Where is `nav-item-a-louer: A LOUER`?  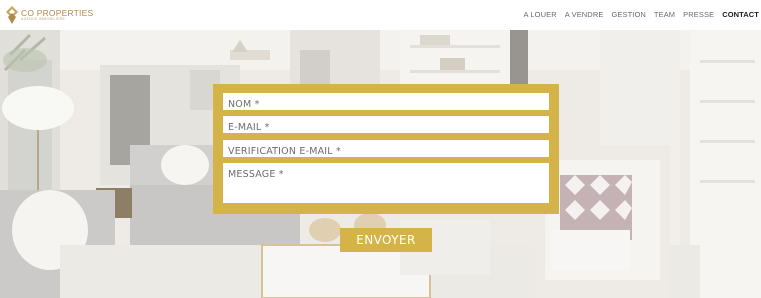 nav-item-a-louer: A LOUER is located at coordinates (540, 14).